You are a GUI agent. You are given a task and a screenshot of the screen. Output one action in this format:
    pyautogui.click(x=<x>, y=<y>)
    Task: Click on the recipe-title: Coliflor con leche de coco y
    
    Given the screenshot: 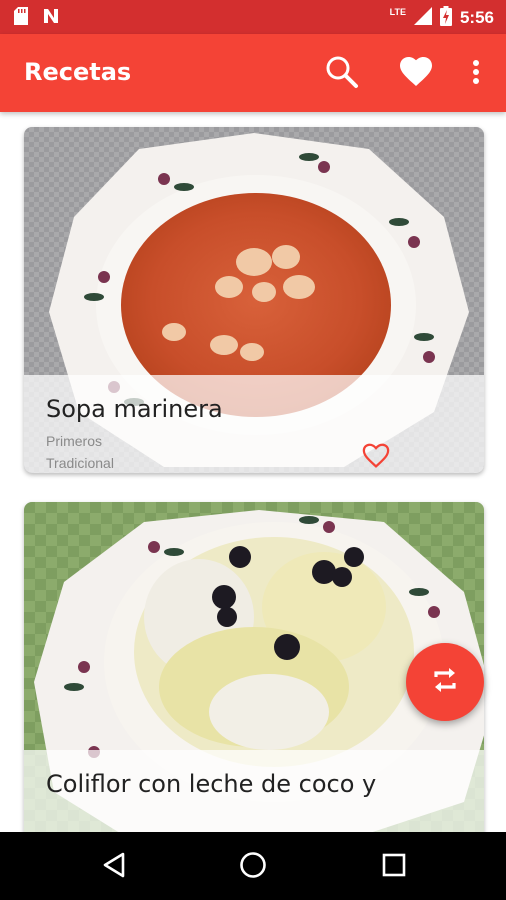 What is the action you would take?
    pyautogui.click(x=211, y=784)
    